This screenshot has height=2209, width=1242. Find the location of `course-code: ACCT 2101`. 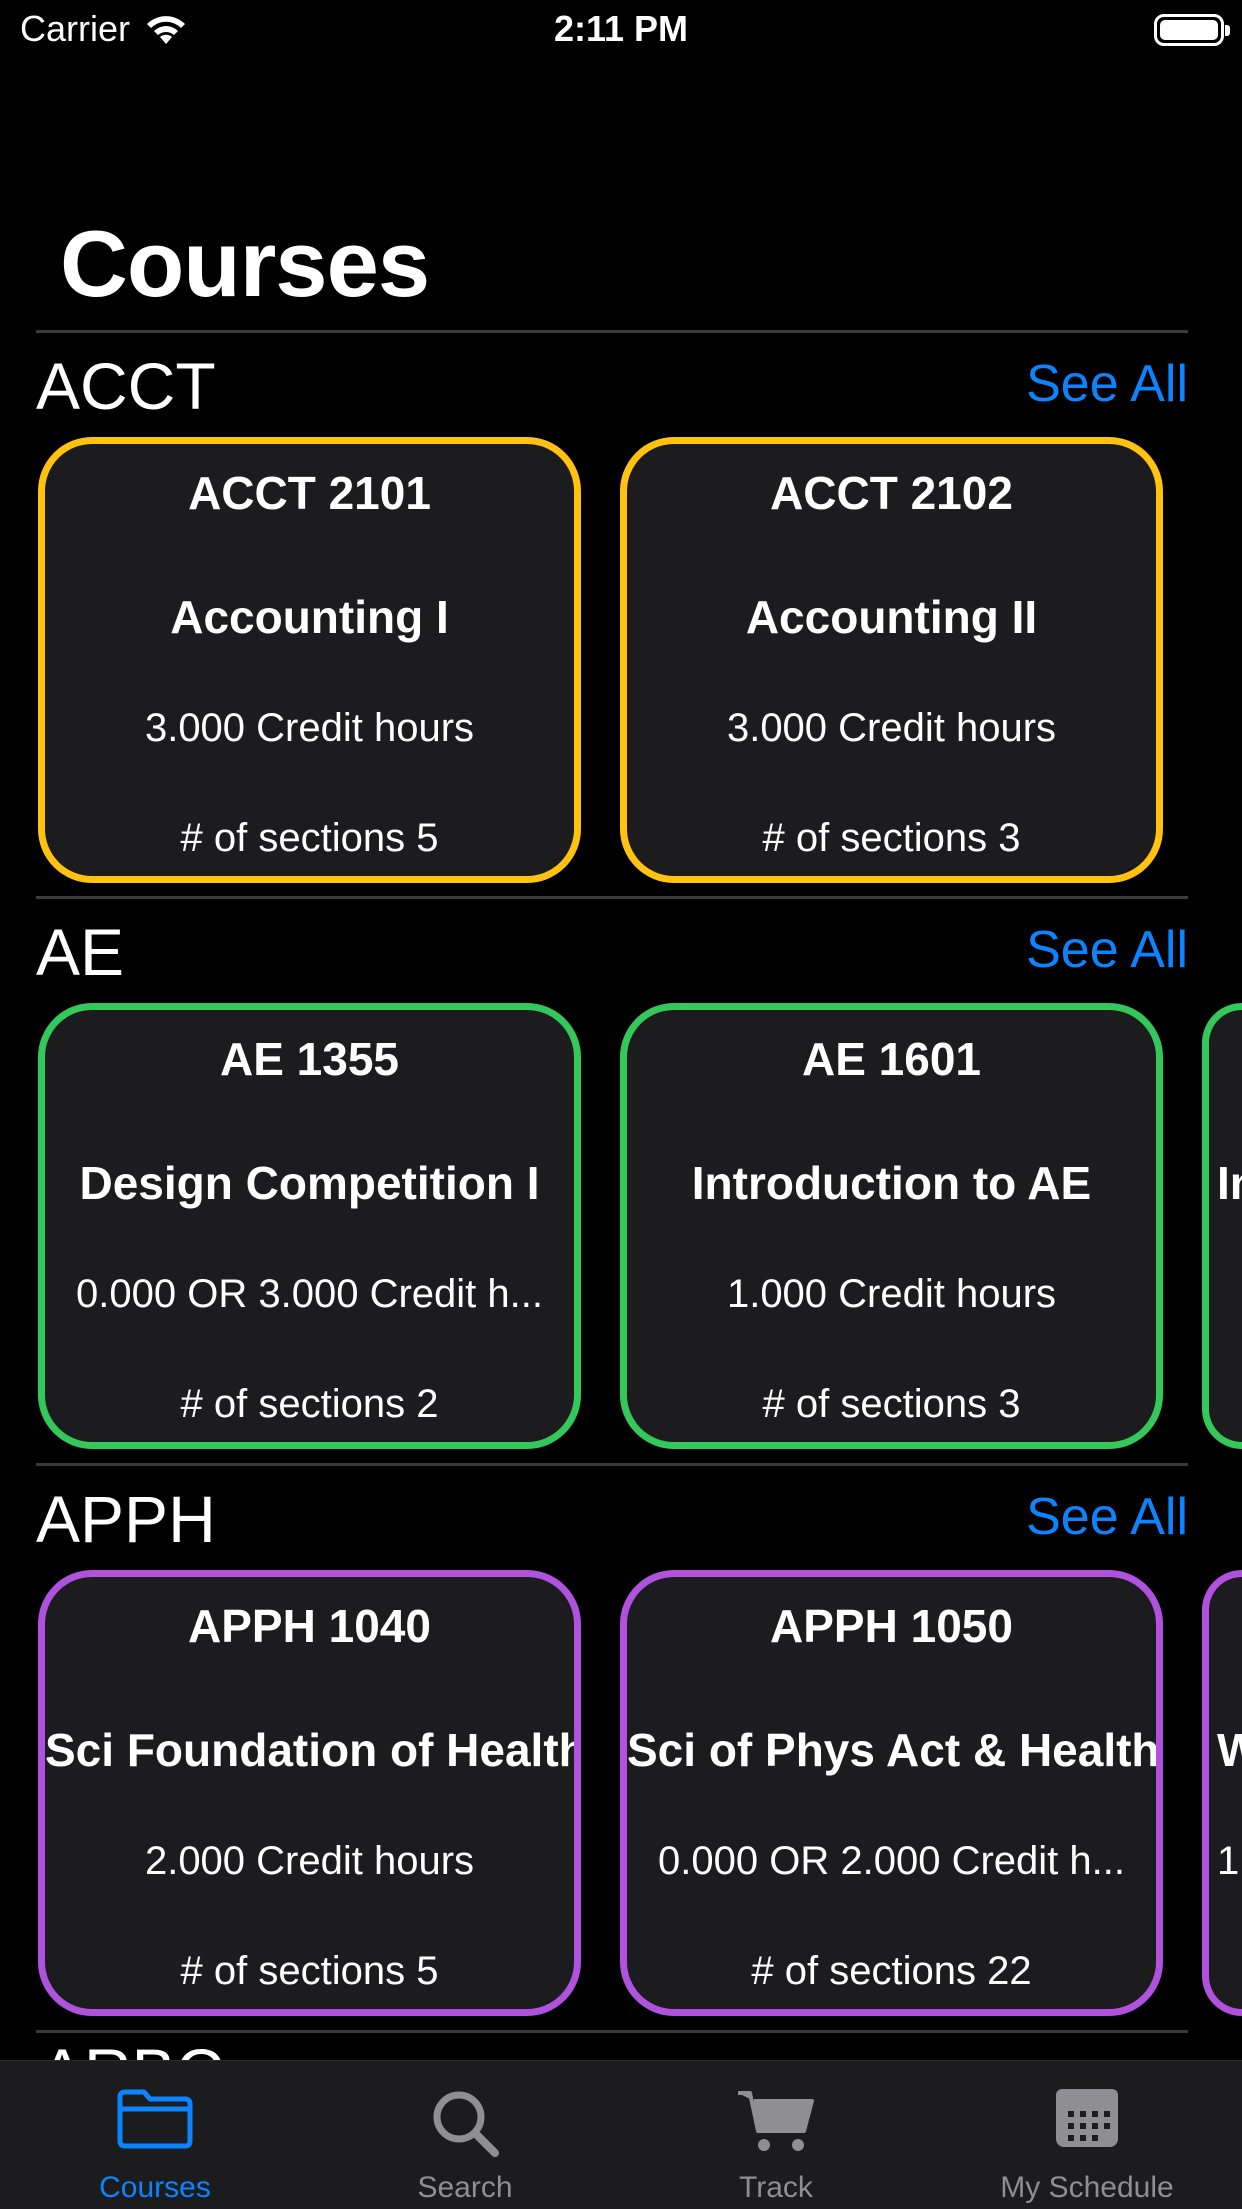

course-code: ACCT 2101 is located at coordinates (309, 493).